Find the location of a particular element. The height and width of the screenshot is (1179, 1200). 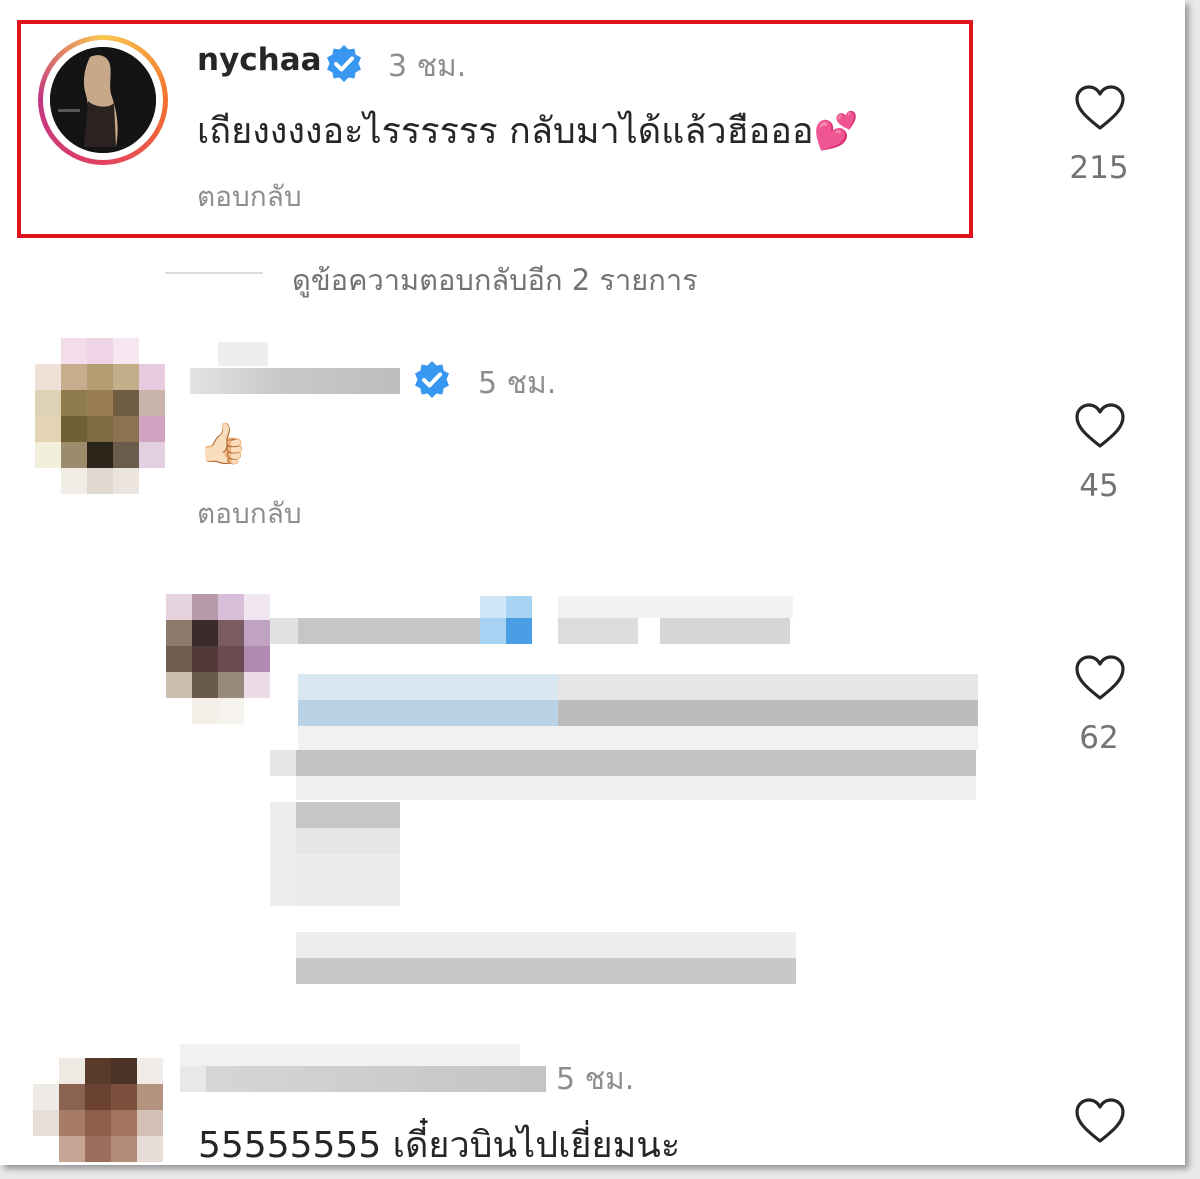

comment-time: 3 ชม. is located at coordinates (427, 66).